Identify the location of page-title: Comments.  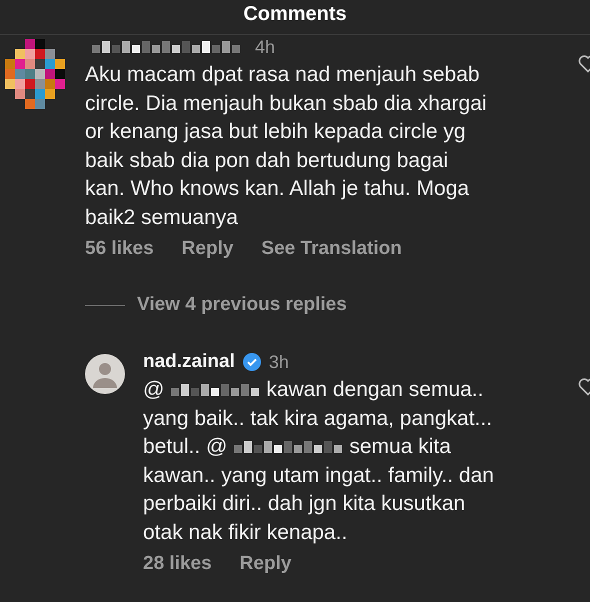
(295, 14).